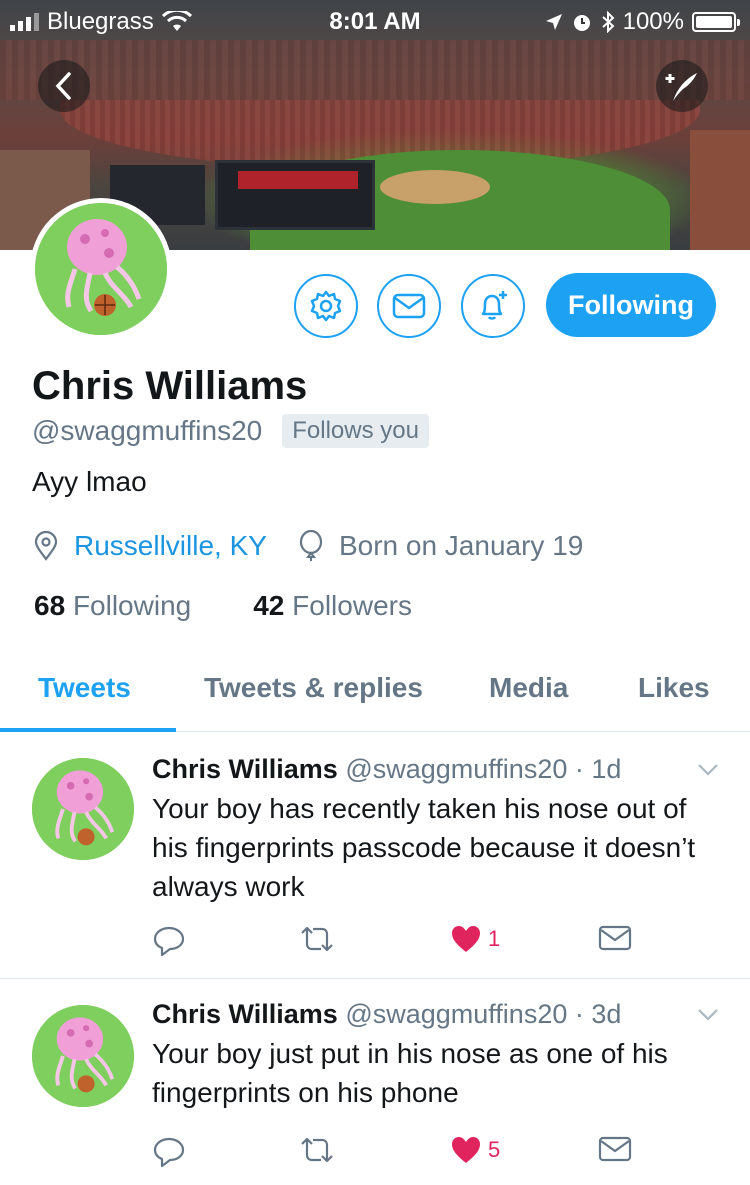 The image size is (750, 1185). What do you see at coordinates (311, 545) in the screenshot?
I see `balloon-icon` at bounding box center [311, 545].